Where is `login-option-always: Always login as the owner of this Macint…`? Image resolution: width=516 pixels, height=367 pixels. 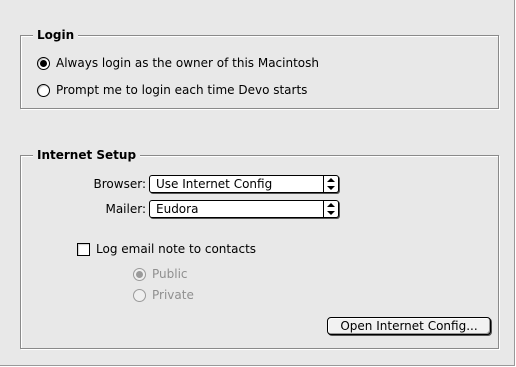 login-option-always: Always login as the owner of this Macint… is located at coordinates (178, 63).